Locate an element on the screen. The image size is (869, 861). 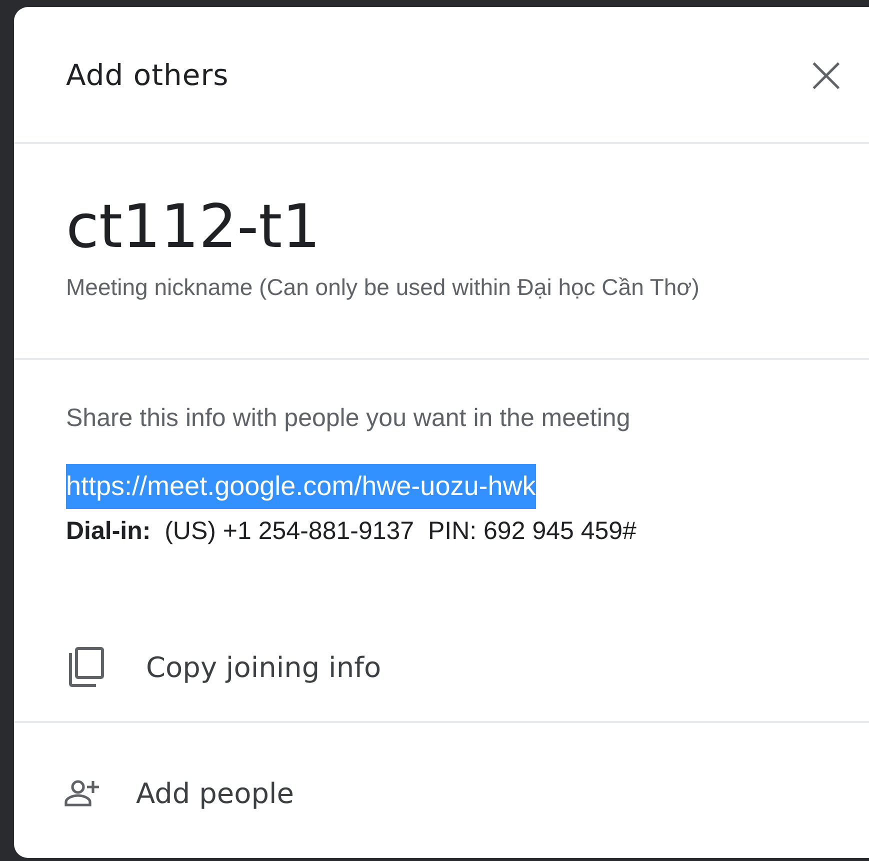
dial-in-info: Dial-in: (US) +1 254-881-9137 PIN: 692 945 459# is located at coordinates (352, 531).